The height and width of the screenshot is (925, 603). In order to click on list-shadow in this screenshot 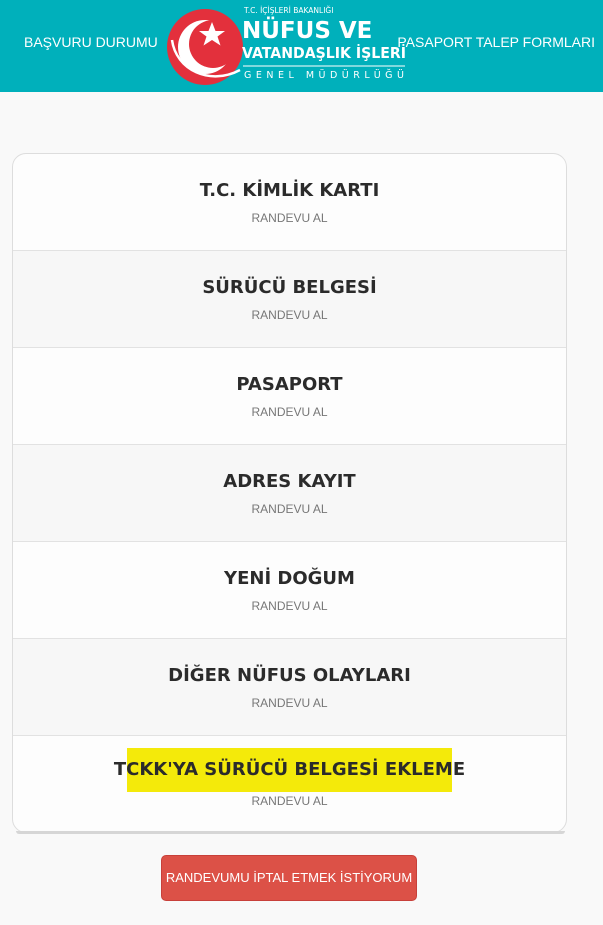, I will do `click(290, 832)`.